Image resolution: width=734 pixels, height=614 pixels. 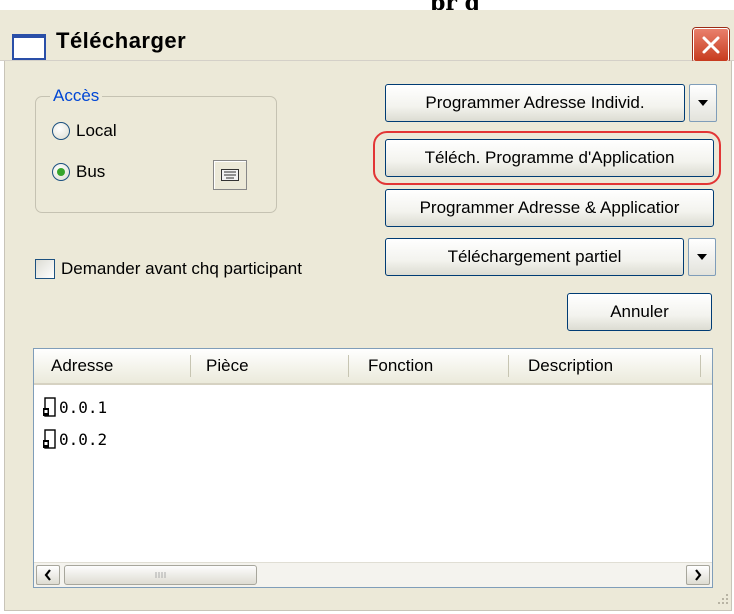 I want to click on list-item-address: 0.0.1, so click(x=83, y=407).